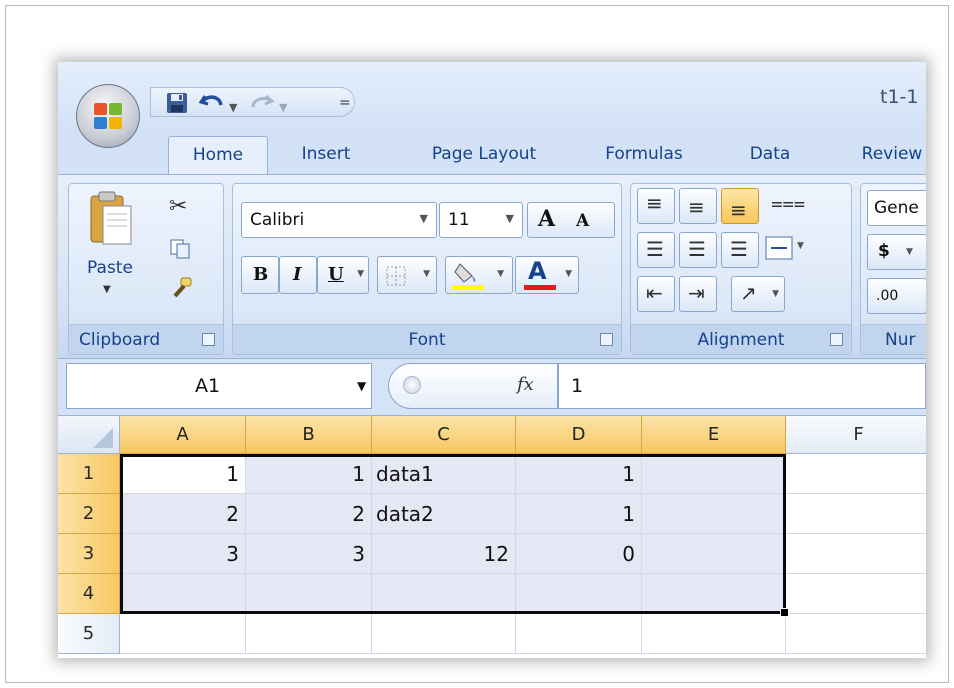 The image size is (954, 688). What do you see at coordinates (444, 474) in the screenshot?
I see `cell-c1: data1` at bounding box center [444, 474].